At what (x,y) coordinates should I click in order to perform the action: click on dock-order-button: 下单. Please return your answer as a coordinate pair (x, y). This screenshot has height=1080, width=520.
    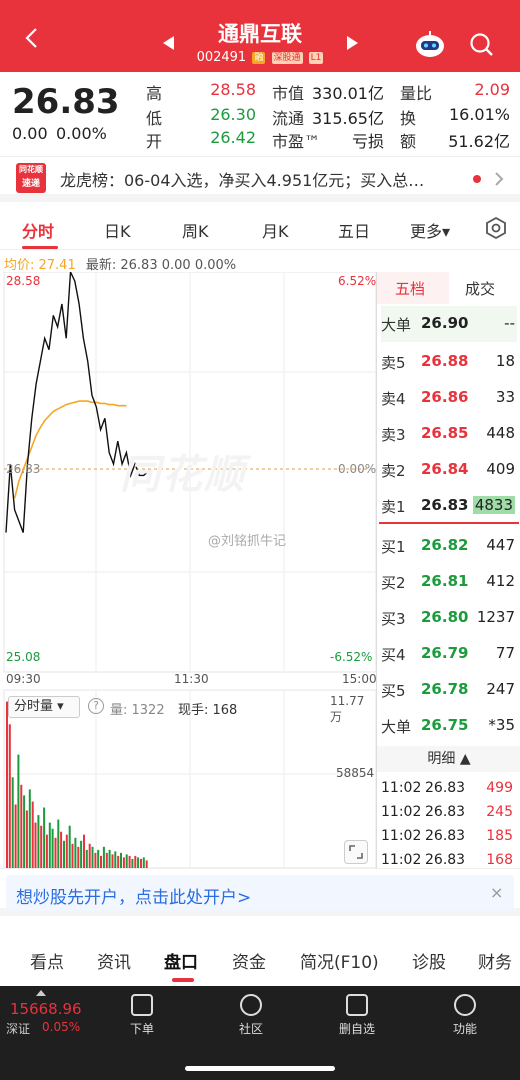
    Looking at the image, I should click on (142, 1015).